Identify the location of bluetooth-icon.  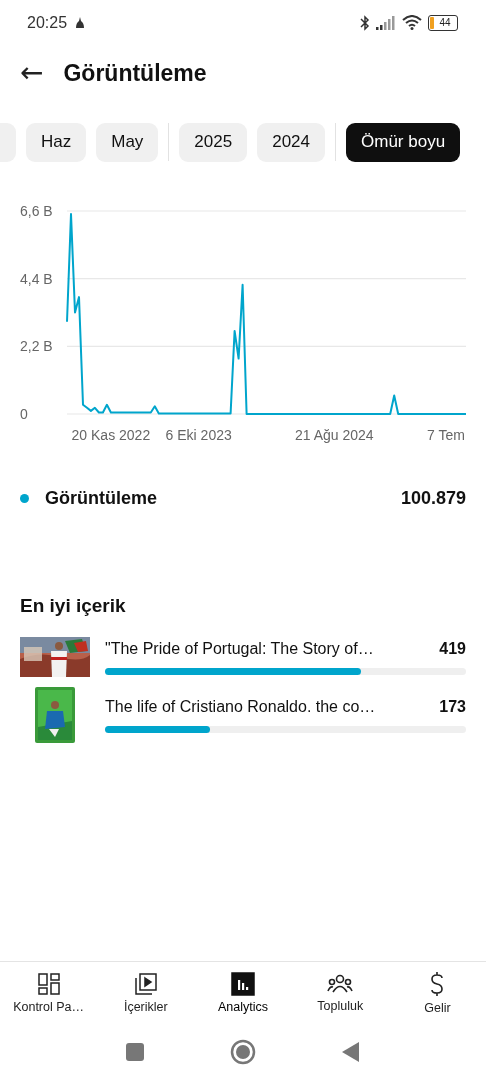
(365, 22).